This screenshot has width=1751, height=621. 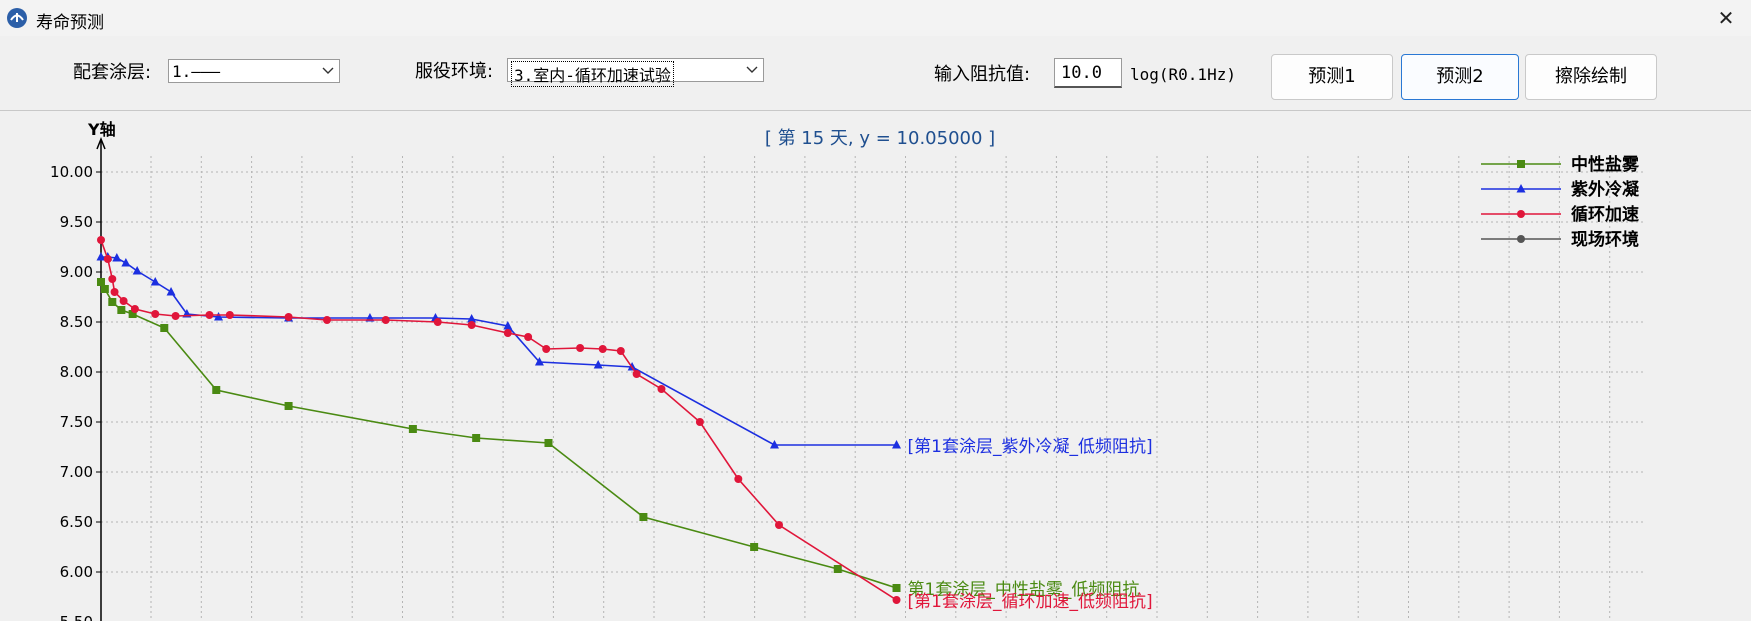 I want to click on env-label: 服役环境:, so click(x=454, y=71).